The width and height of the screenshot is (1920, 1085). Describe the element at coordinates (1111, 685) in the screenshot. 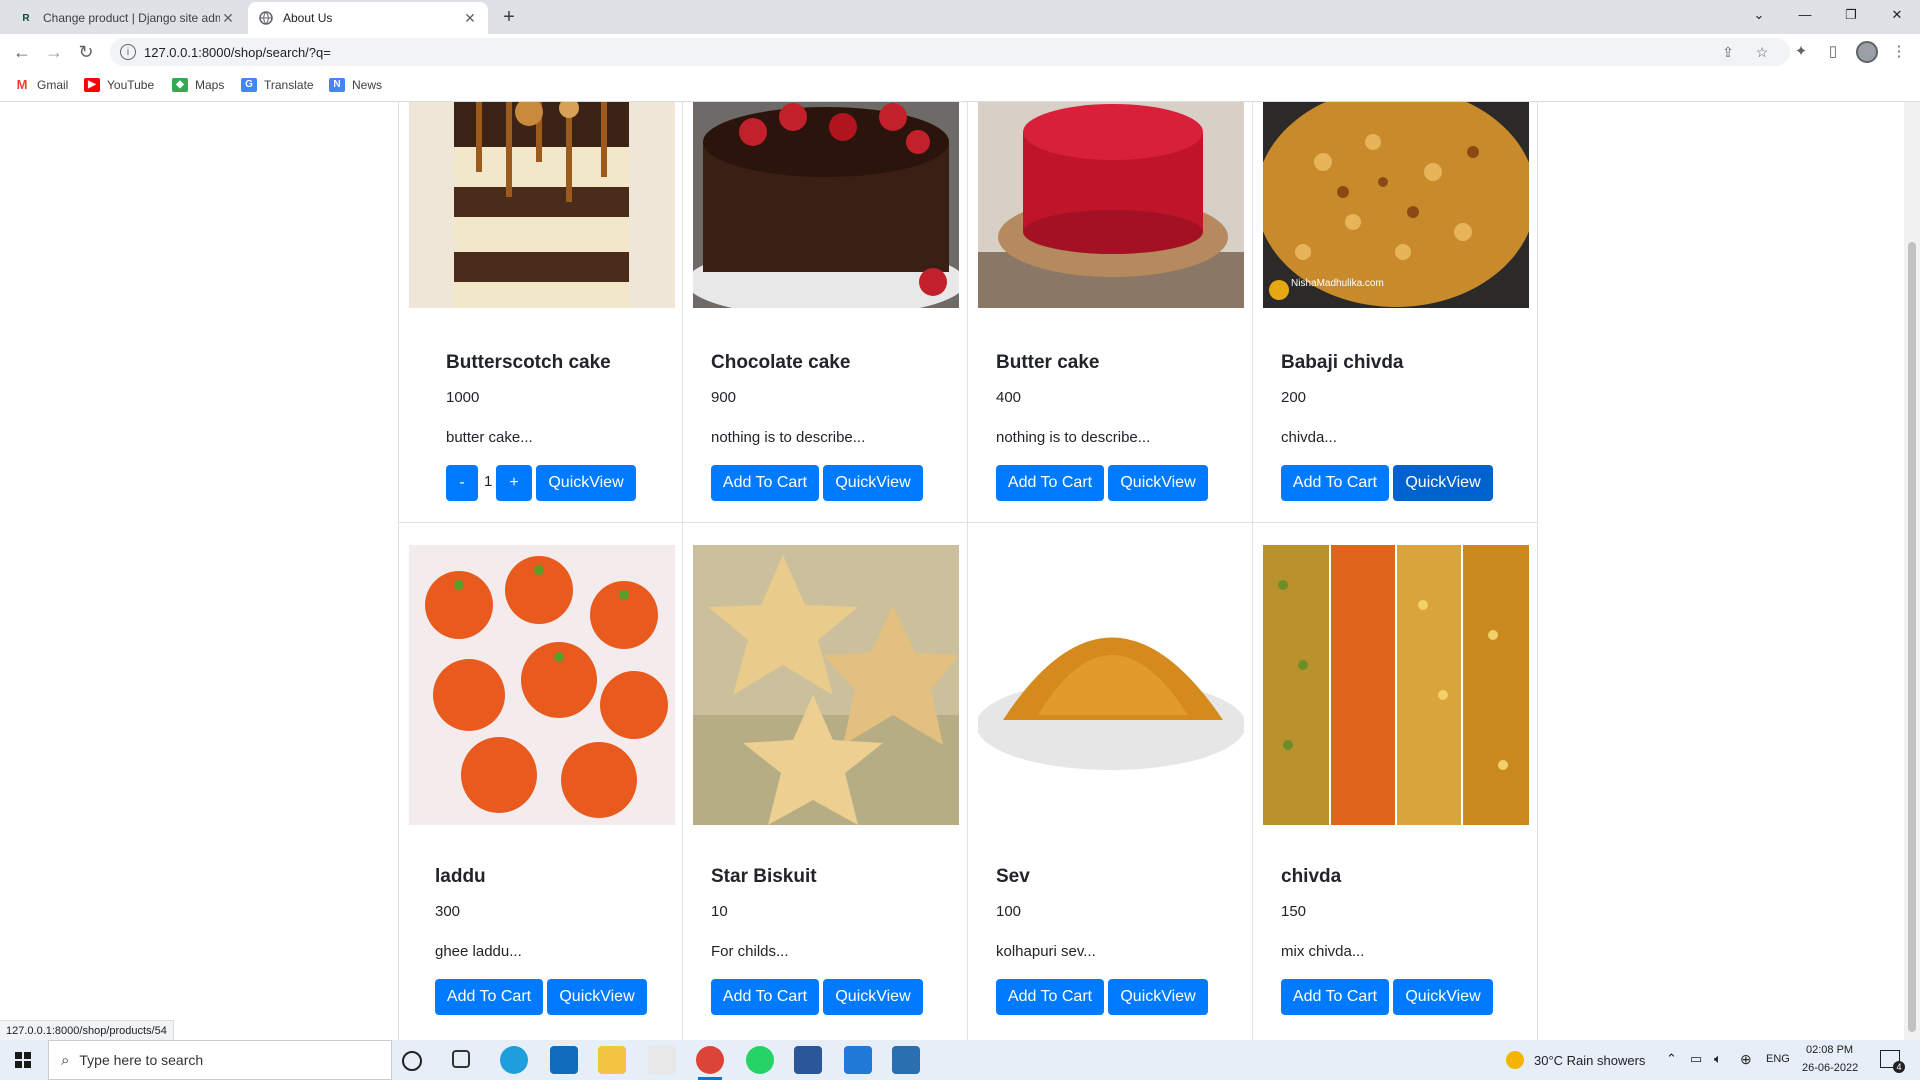

I see `sev-image` at that location.